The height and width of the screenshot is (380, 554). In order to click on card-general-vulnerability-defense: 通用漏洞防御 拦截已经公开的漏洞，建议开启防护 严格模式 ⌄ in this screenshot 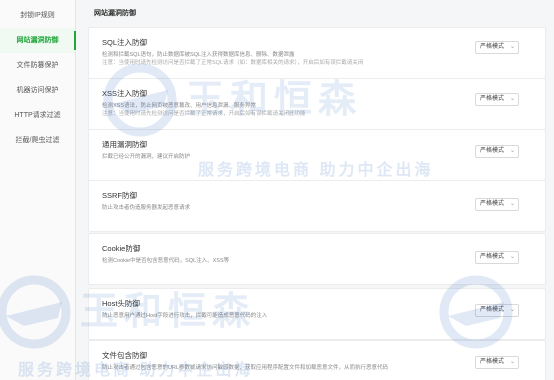, I will do `click(317, 155)`.